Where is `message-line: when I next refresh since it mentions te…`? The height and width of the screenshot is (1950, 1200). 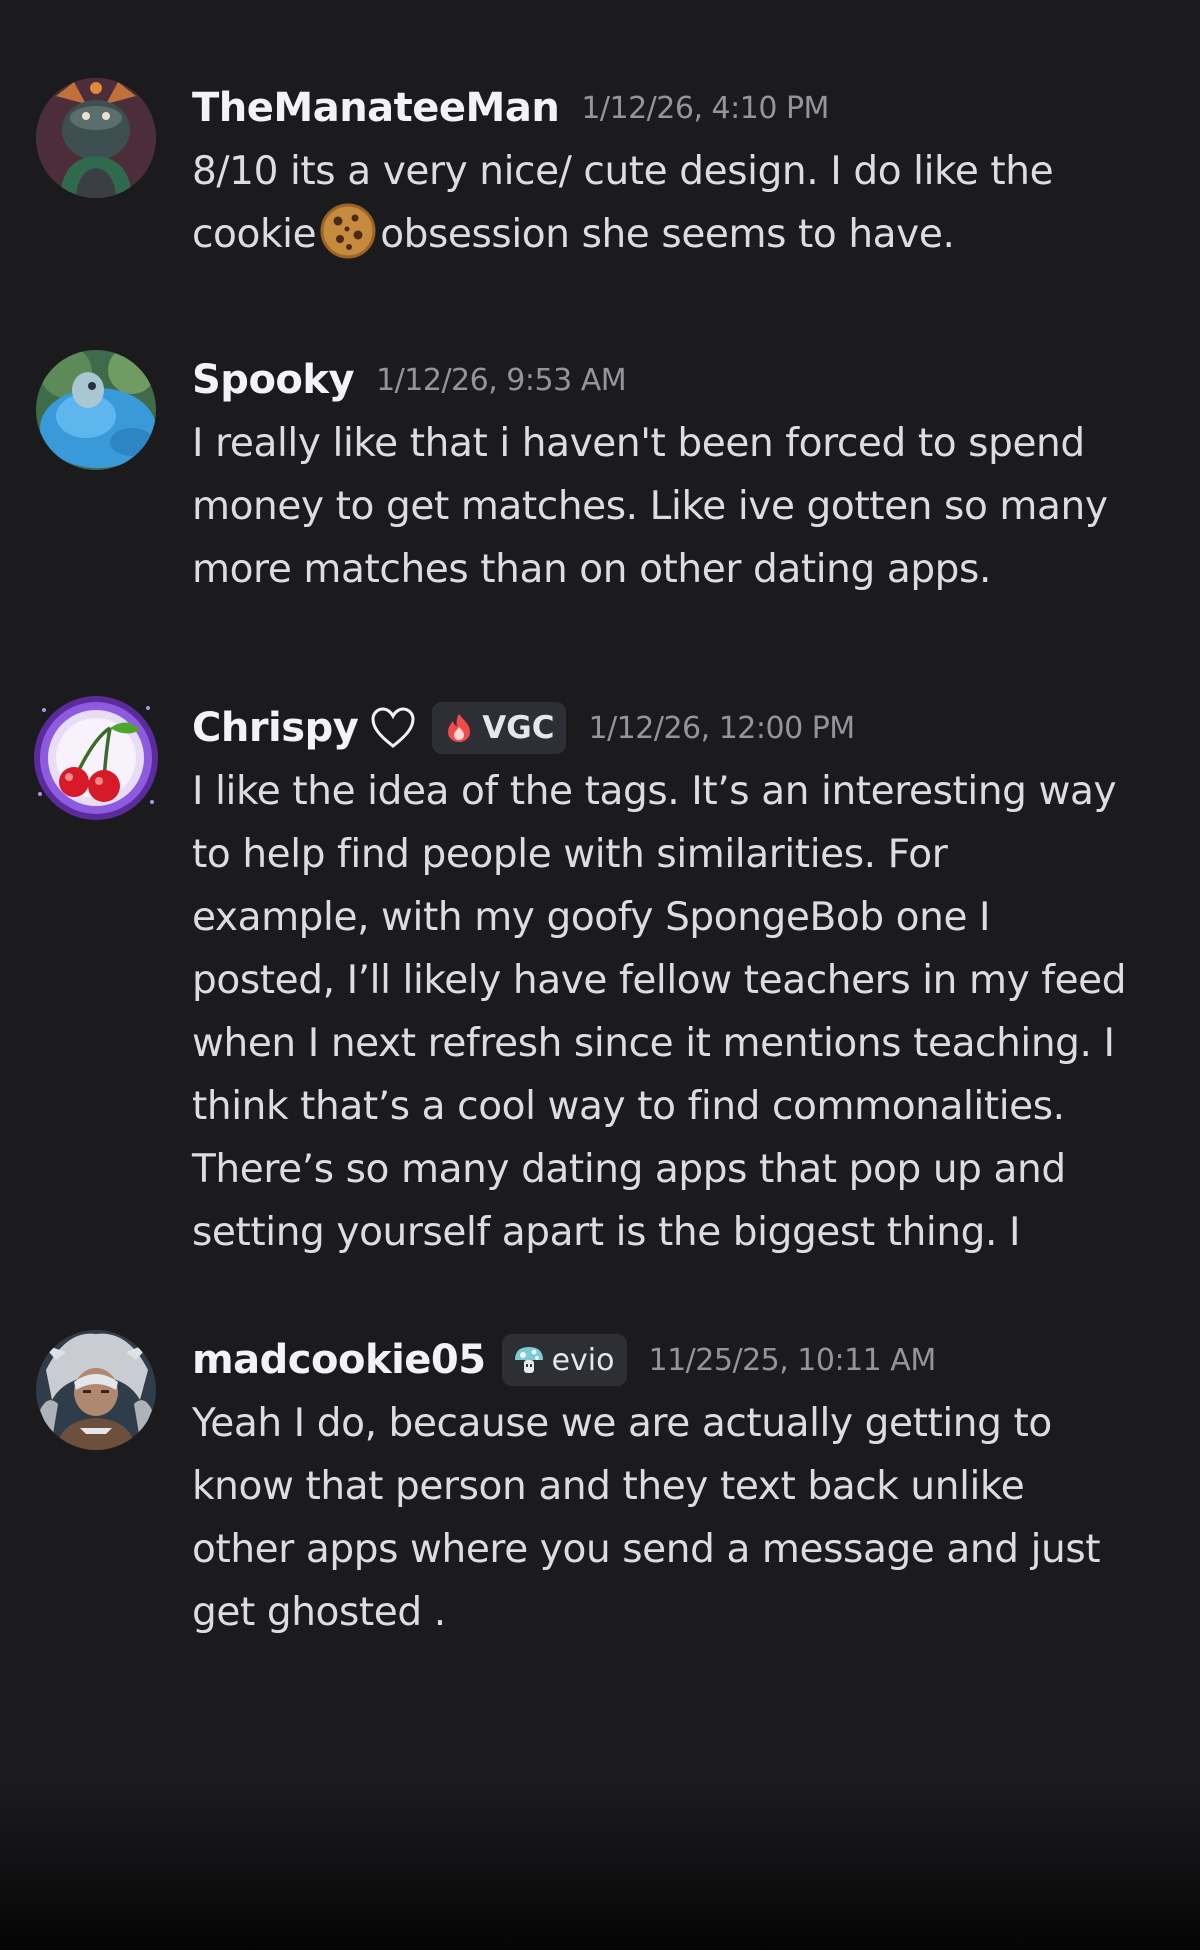
message-line: when I next refresh since it mentions te… is located at coordinates (653, 1043).